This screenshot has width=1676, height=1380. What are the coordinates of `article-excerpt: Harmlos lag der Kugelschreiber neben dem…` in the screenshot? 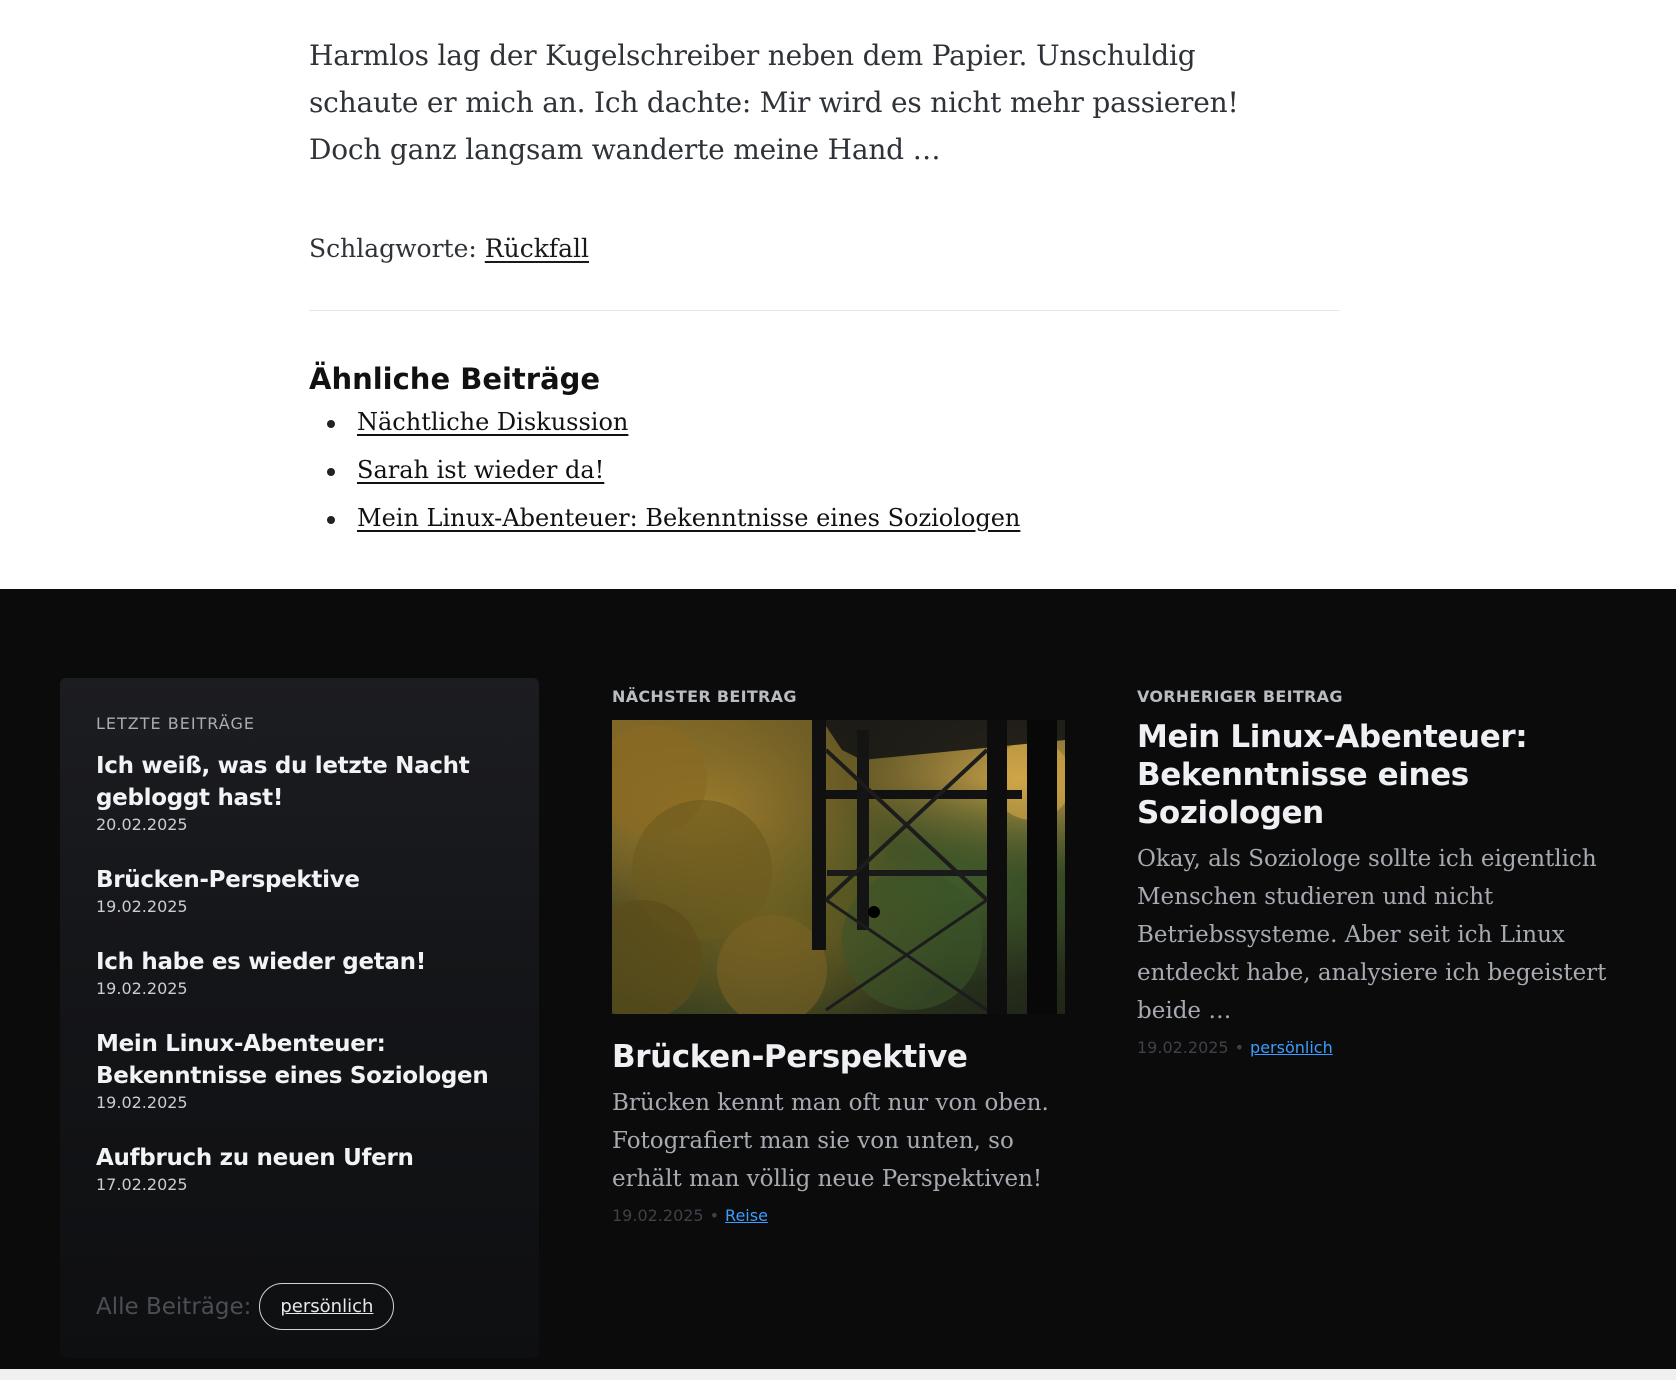 It's located at (774, 102).